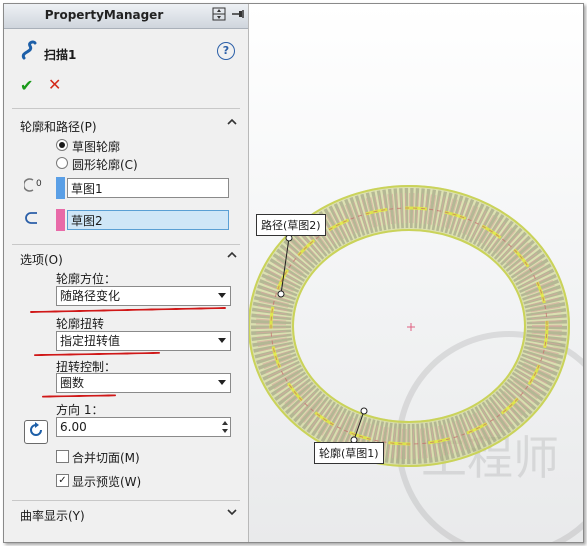 This screenshot has width=587, height=546. Describe the element at coordinates (33, 187) in the screenshot. I see `profile-icon: 0` at that location.